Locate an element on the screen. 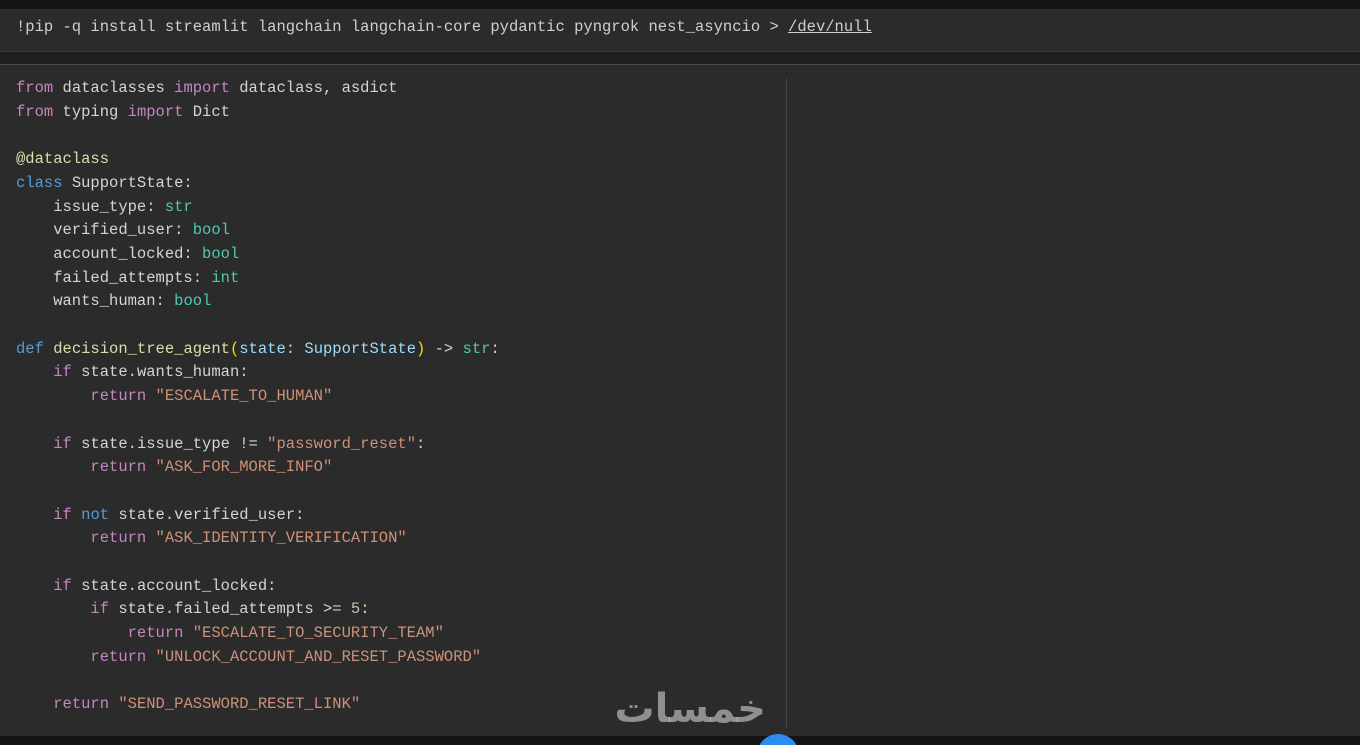 Image resolution: width=1360 pixels, height=745 pixels. field-line: wants_human: bool is located at coordinates (114, 301).